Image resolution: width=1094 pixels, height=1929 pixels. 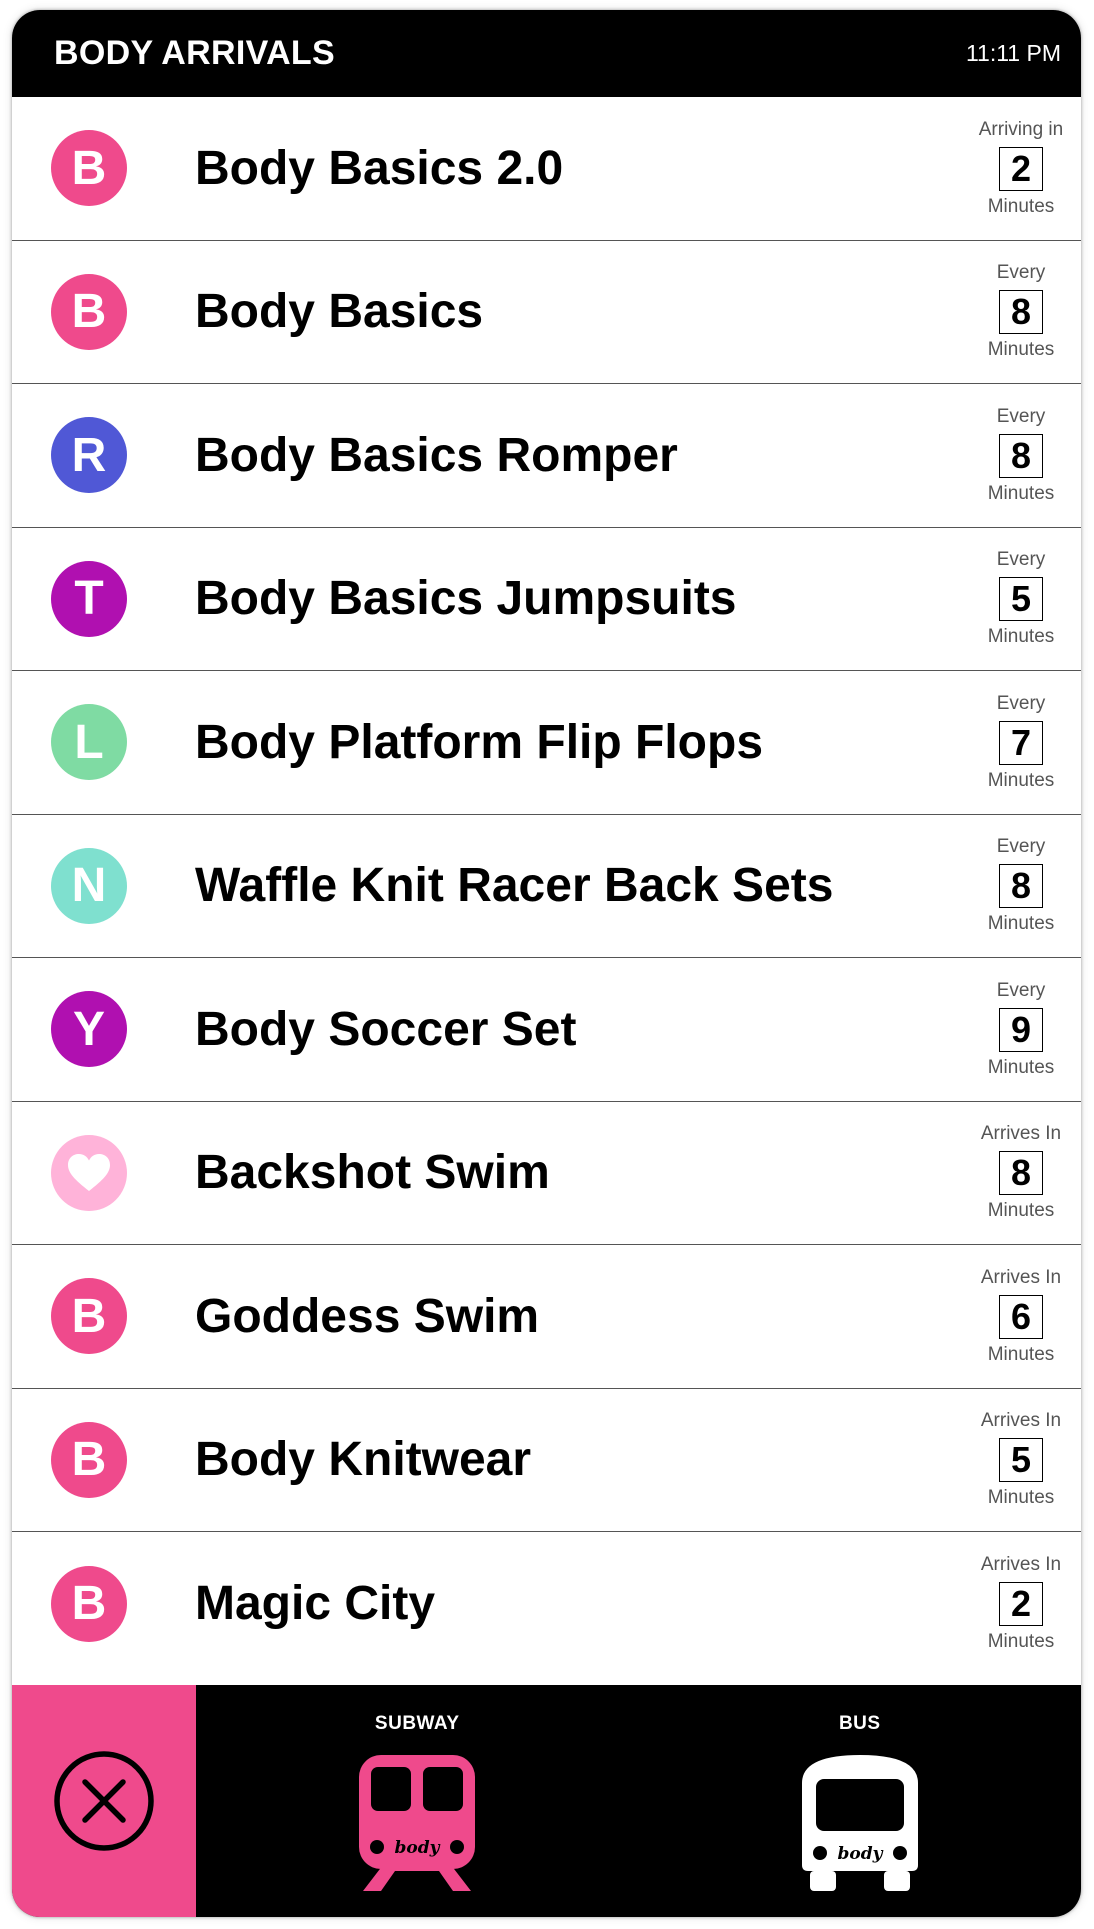 What do you see at coordinates (363, 1460) in the screenshot?
I see `product-name: Body Knitwear` at bounding box center [363, 1460].